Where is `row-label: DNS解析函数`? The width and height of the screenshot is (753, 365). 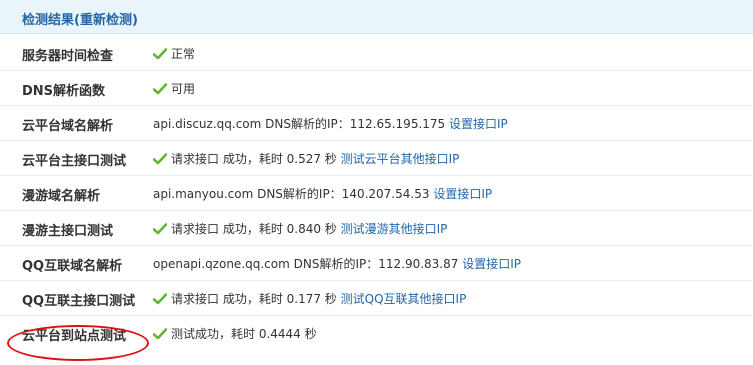
row-label: DNS解析函数 is located at coordinates (64, 91).